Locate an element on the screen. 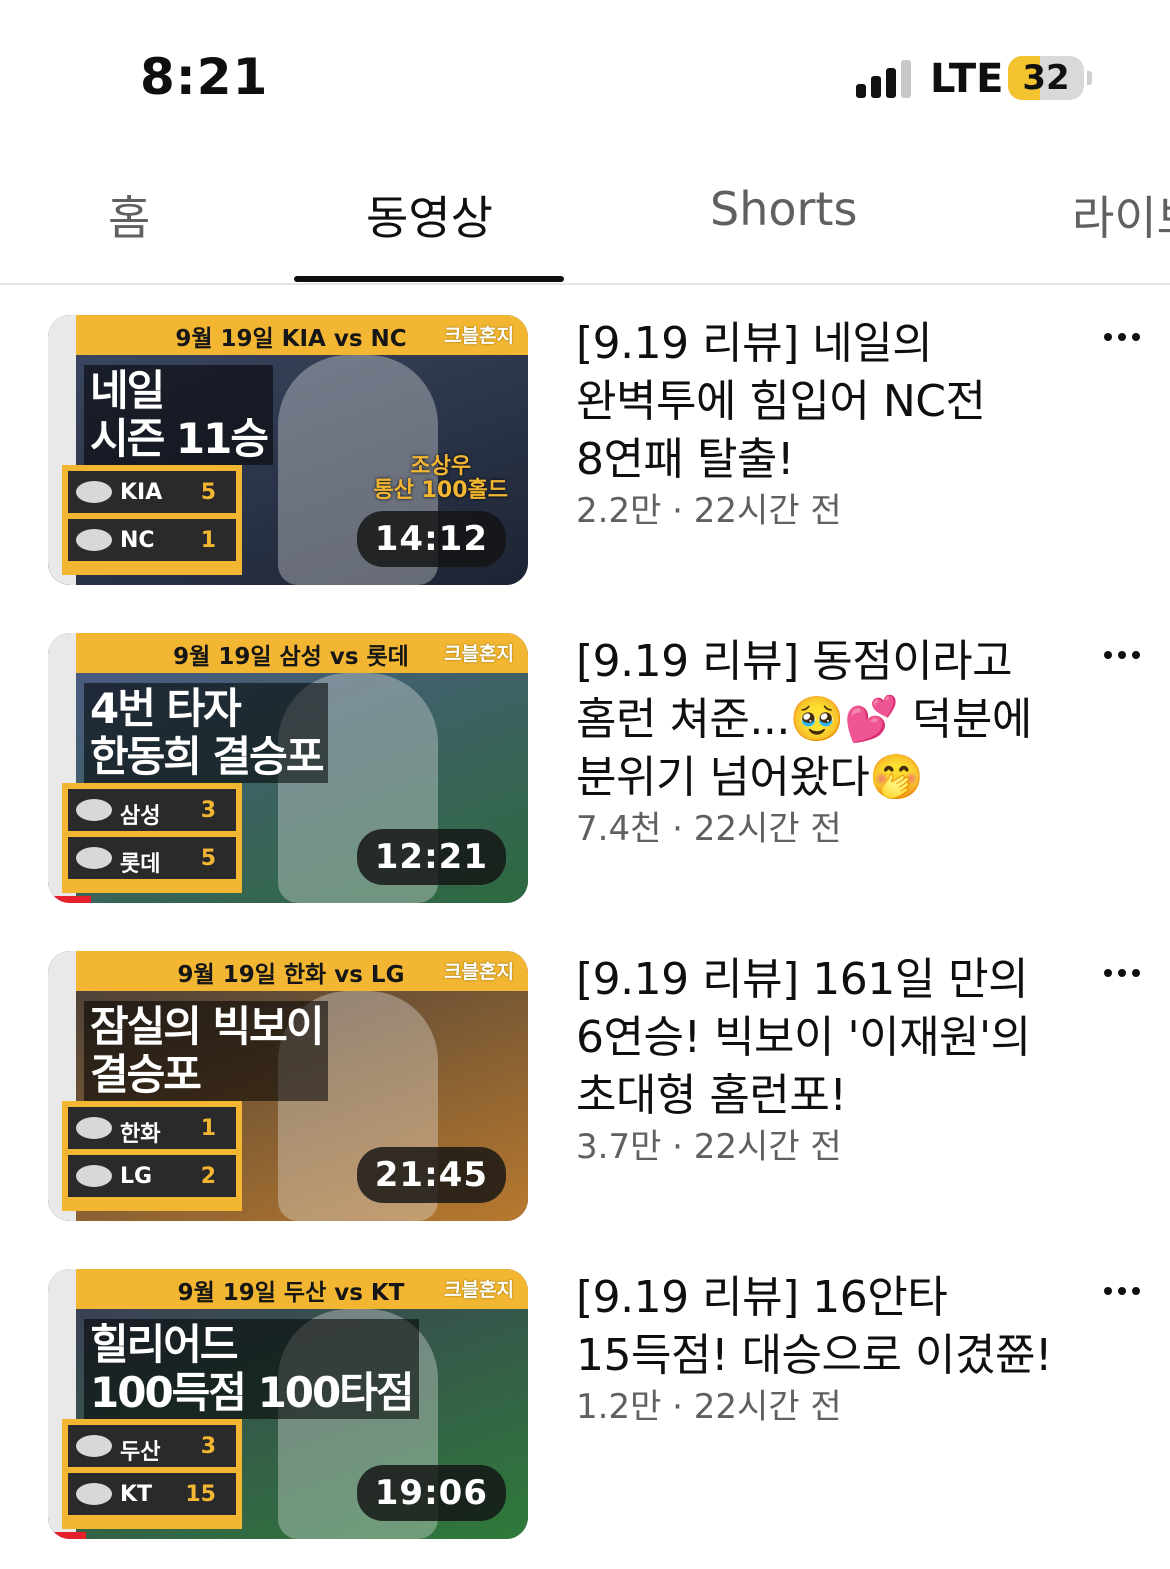 The image size is (1170, 1569). thumbnail-header-bar: 9월 19일 KIA vs NC 크블혼지 is located at coordinates (302, 335).